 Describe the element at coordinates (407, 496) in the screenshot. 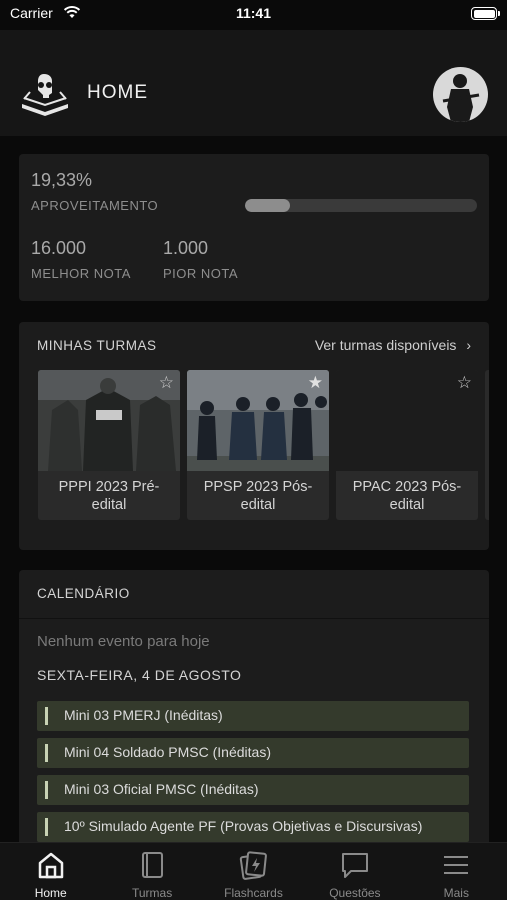

I see `course-name: PPAC 2023 Pós-edital` at that location.